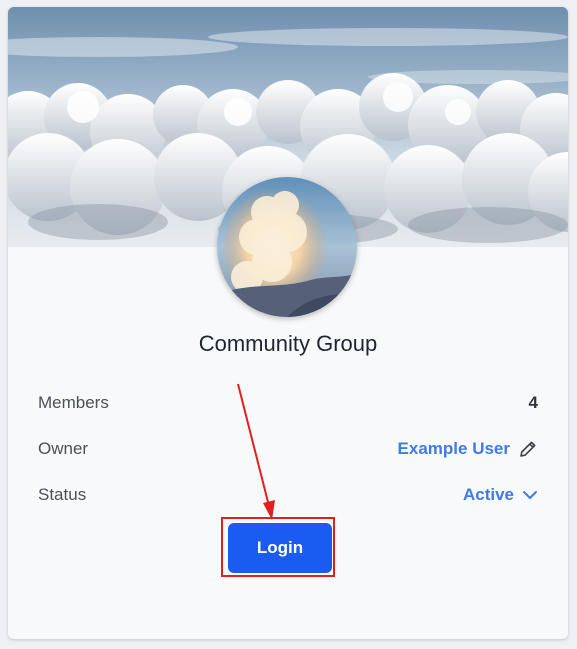 This screenshot has width=577, height=649. Describe the element at coordinates (528, 449) in the screenshot. I see `pencil-icon` at that location.